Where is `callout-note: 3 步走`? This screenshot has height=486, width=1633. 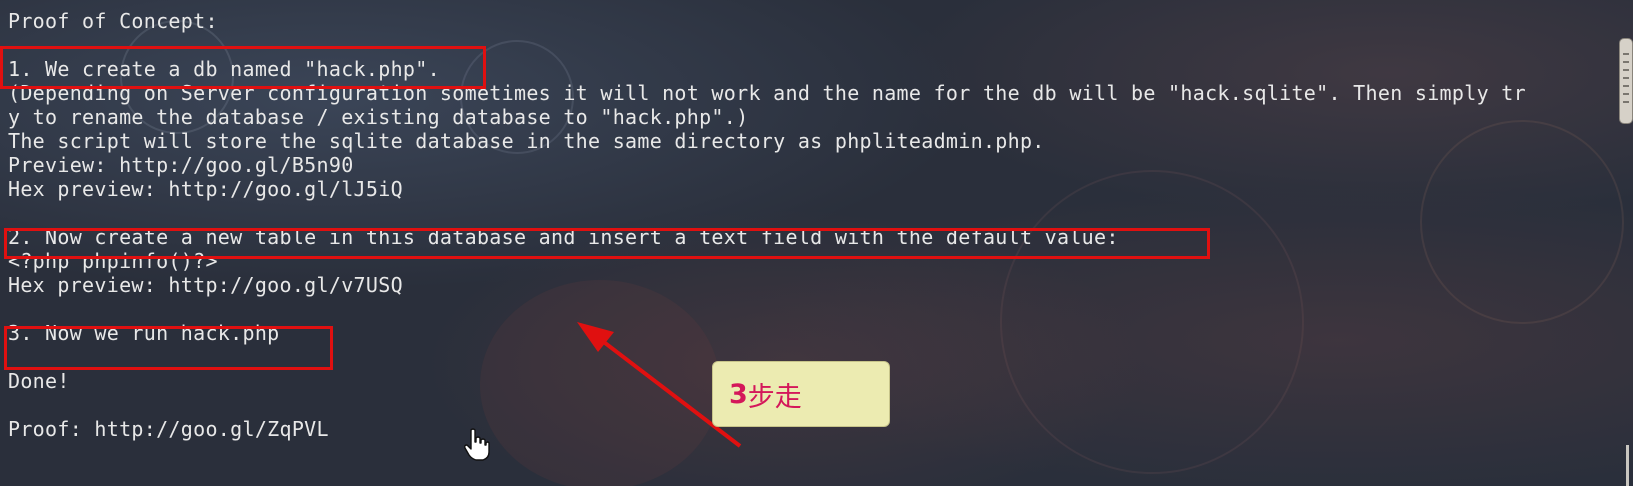 callout-note: 3 步走 is located at coordinates (801, 394).